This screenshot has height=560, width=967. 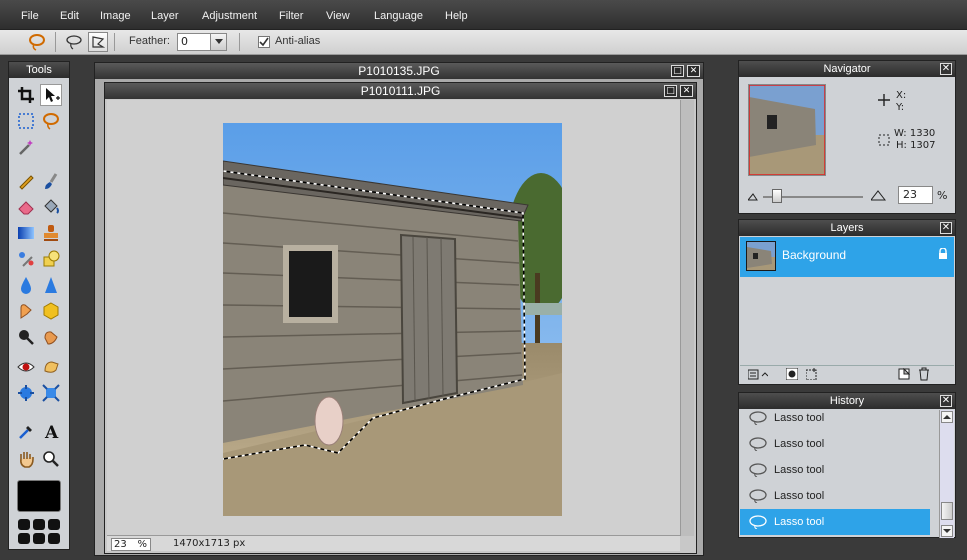 What do you see at coordinates (229, 16) in the screenshot?
I see `menu-adjustment: Adjustment` at bounding box center [229, 16].